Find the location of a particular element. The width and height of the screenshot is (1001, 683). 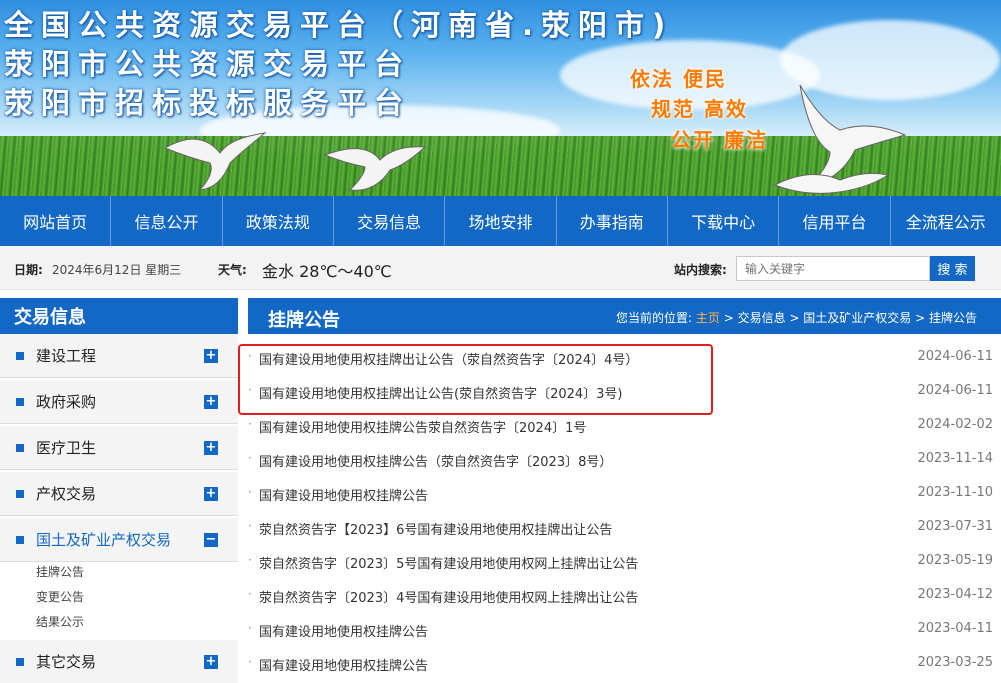

search-button: 搜 索 is located at coordinates (952, 268).